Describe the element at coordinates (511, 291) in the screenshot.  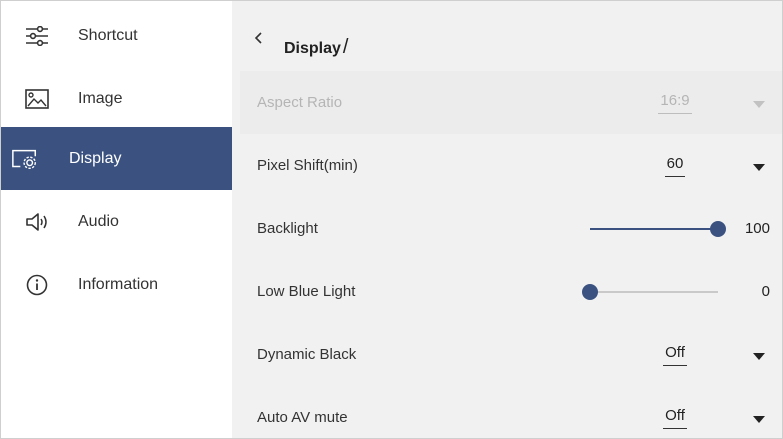
I see `setting-row-low-blue-light: Low Blue Light 0` at that location.